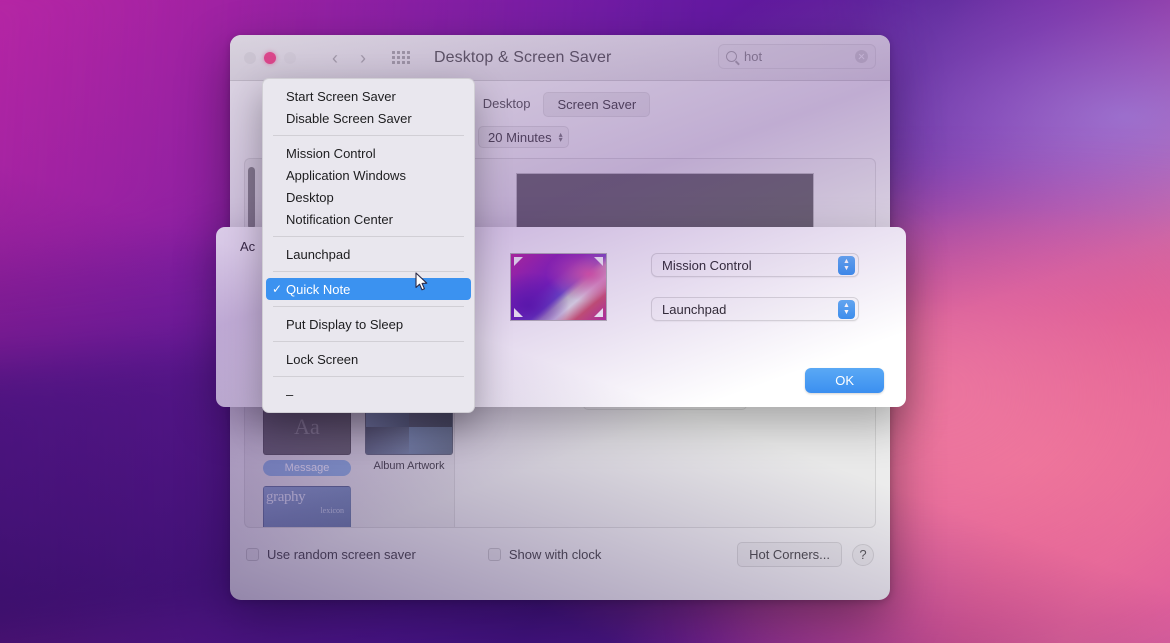 The width and height of the screenshot is (1170, 643). I want to click on menu-item-notification-center: Notification Center, so click(368, 219).